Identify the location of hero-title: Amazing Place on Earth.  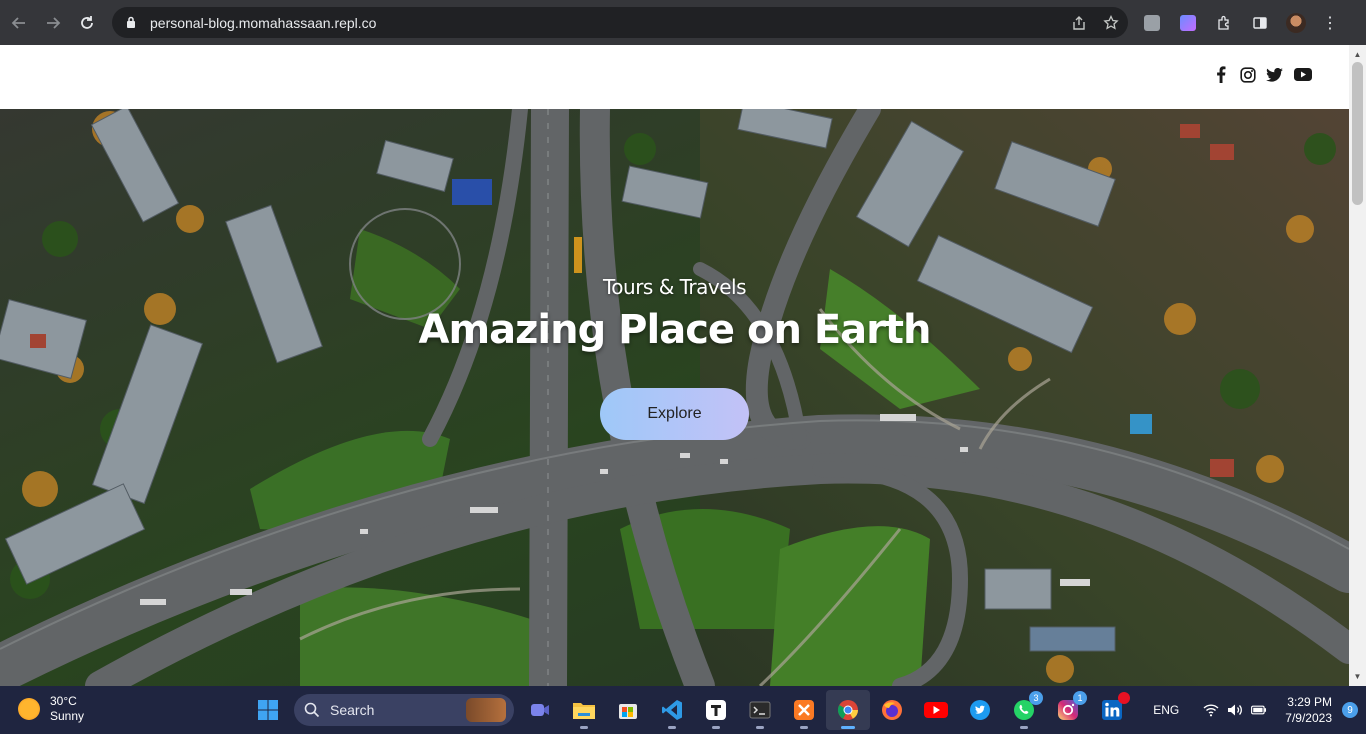
(675, 330).